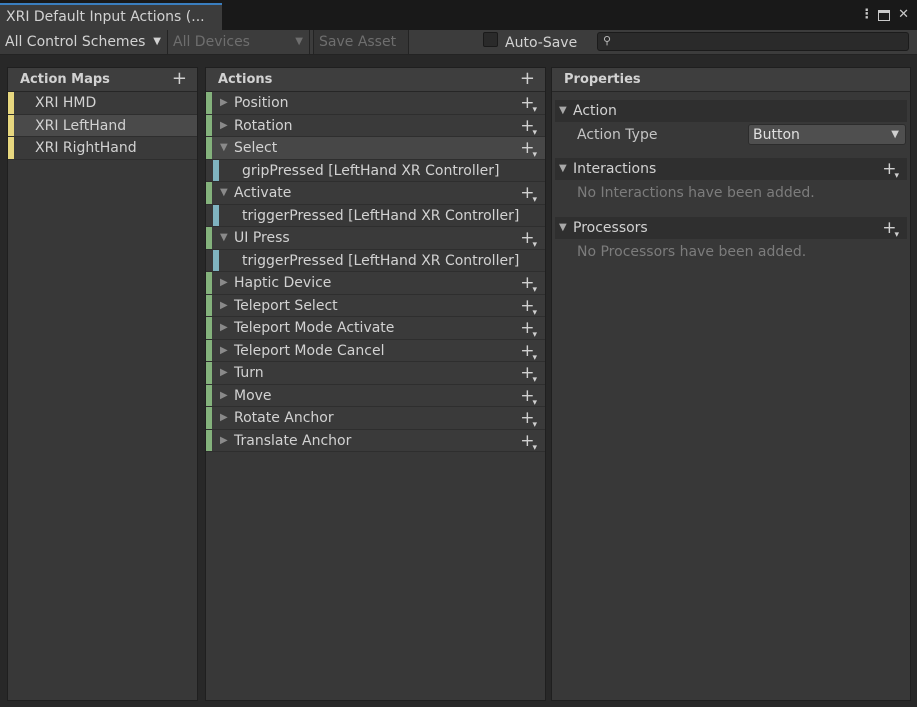 The width and height of the screenshot is (917, 707). What do you see at coordinates (610, 228) in the screenshot?
I see `processors-section-title: Processors` at bounding box center [610, 228].